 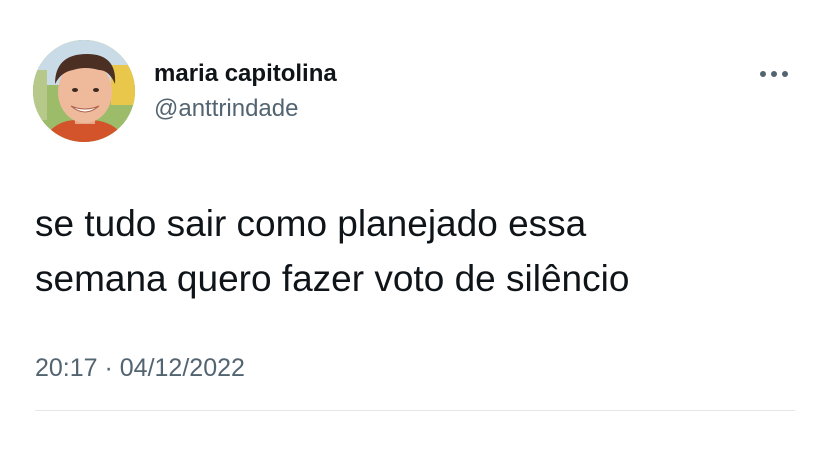 I want to click on author-handle: @anttrindade, so click(x=226, y=109).